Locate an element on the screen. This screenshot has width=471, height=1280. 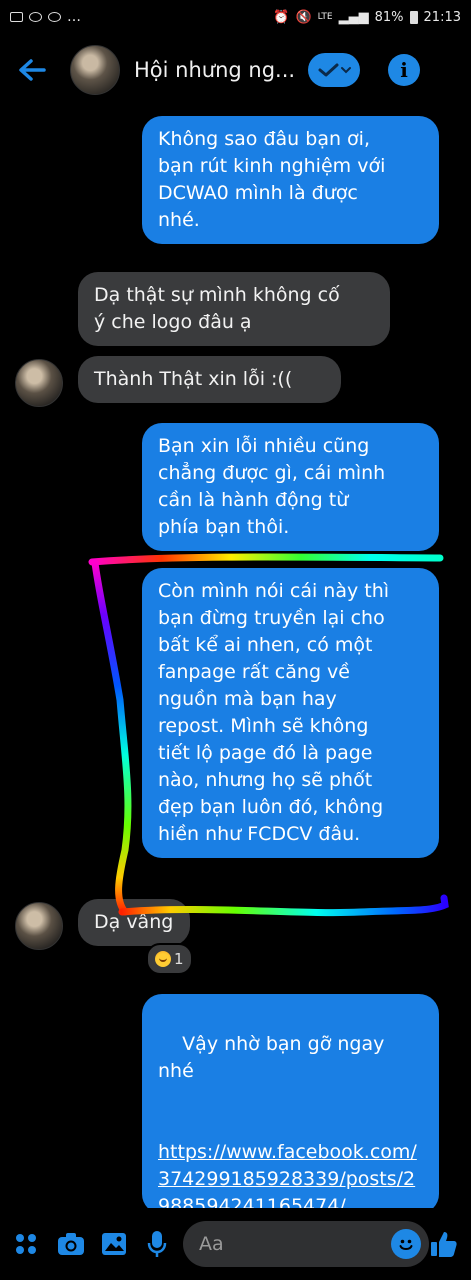
status-bar: … ⏰ 🔇 LTE ▂▄▆ 81% 21:13 is located at coordinates (235, 17).